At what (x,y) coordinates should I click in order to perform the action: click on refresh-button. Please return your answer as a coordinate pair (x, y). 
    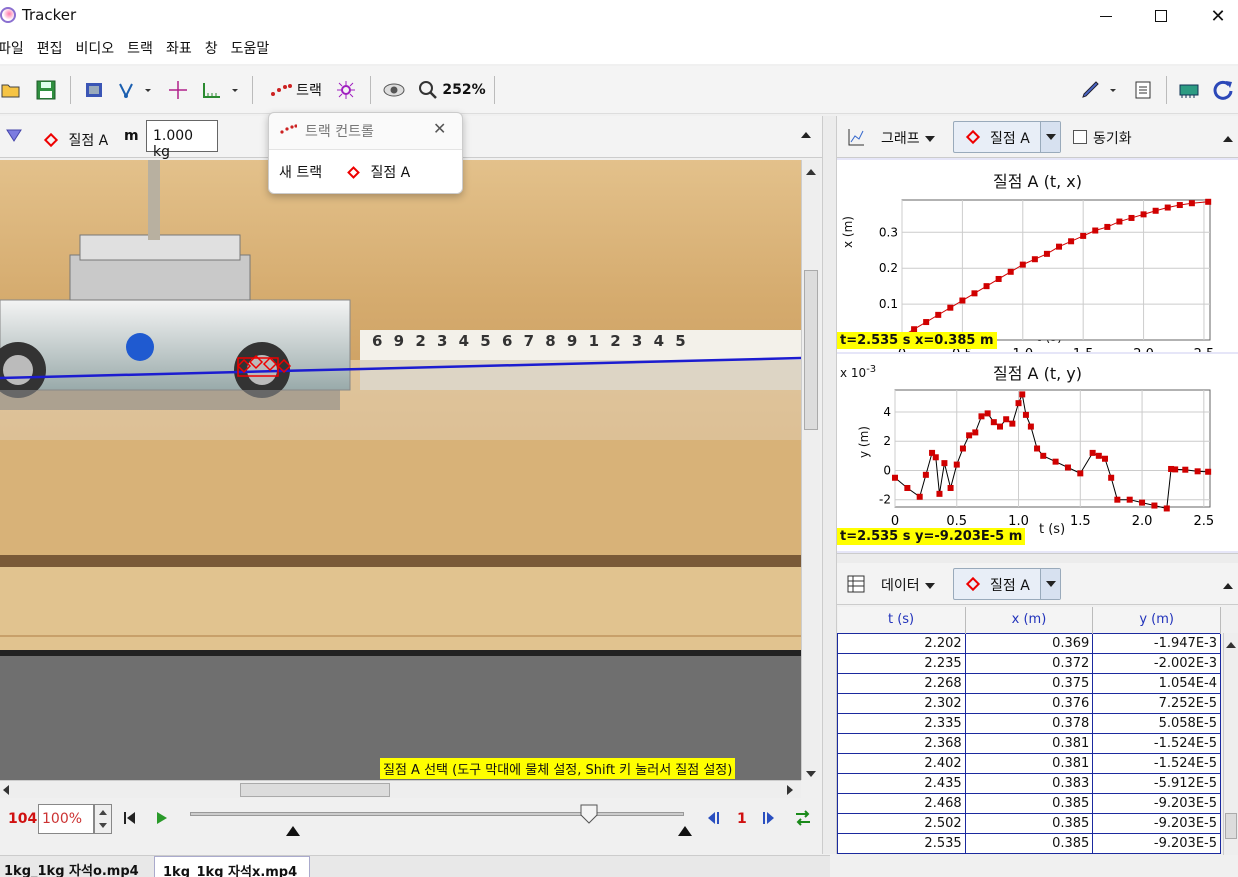
    Looking at the image, I should click on (1223, 90).